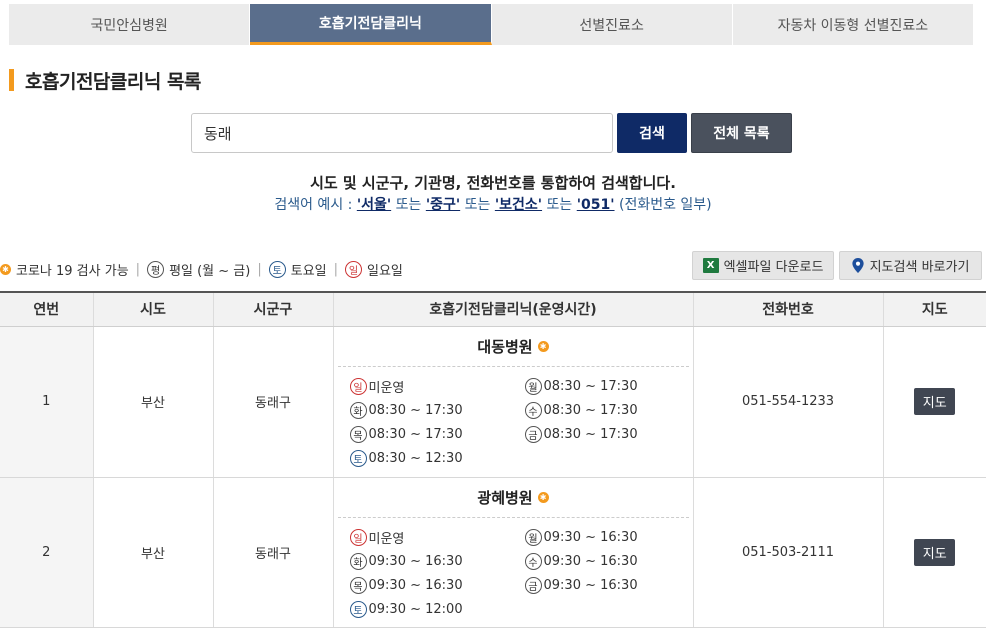 The height and width of the screenshot is (629, 986). What do you see at coordinates (852, 24) in the screenshot?
I see `tab-drive-thru-clinic: 자동차 이동형 선별진료소` at bounding box center [852, 24].